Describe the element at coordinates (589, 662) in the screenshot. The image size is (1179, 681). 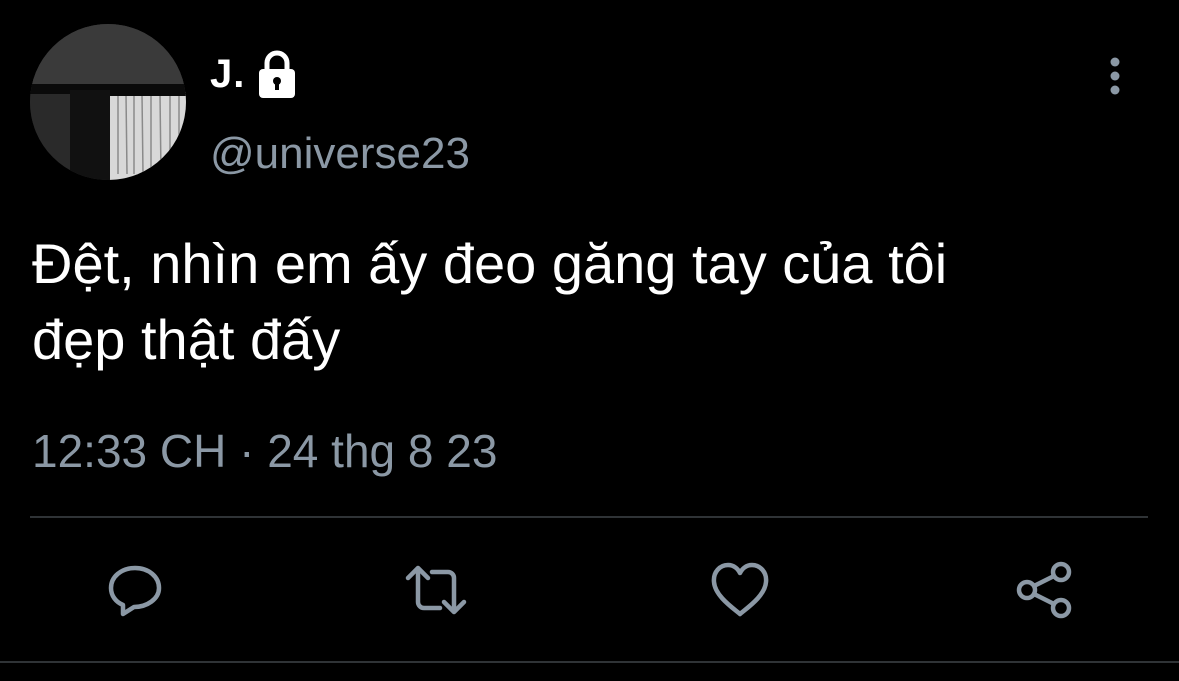
I see `bottom-divider` at that location.